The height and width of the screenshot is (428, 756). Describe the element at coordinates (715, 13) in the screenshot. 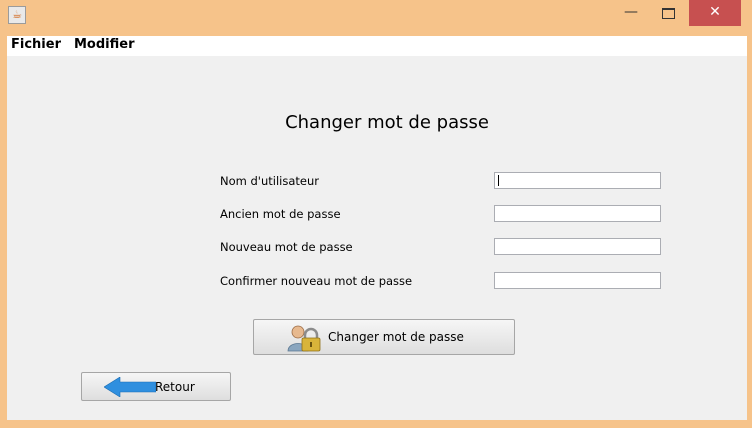

I see `close-button: ✕` at that location.